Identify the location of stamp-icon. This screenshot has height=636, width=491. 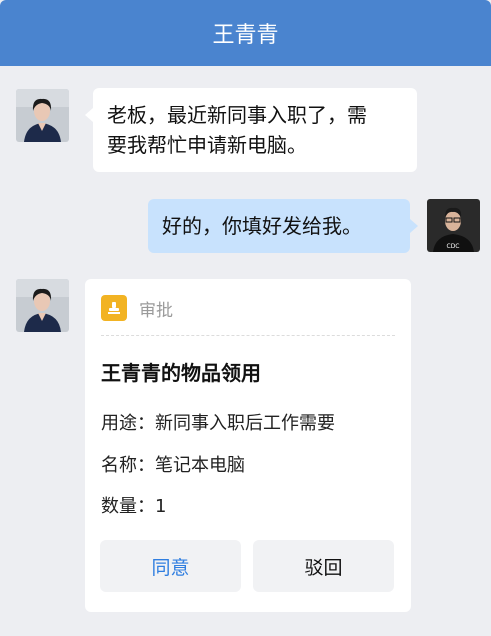
(114, 308).